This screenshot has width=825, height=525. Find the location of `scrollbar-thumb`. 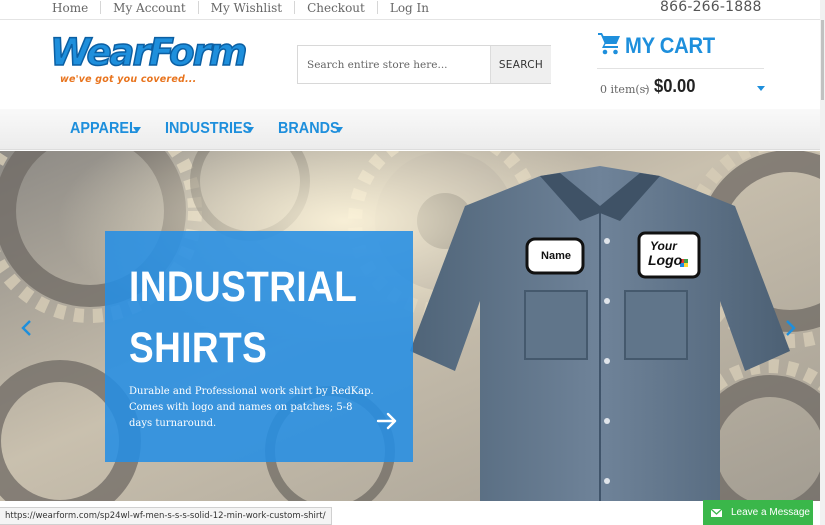

scrollbar-thumb is located at coordinates (822, 60).